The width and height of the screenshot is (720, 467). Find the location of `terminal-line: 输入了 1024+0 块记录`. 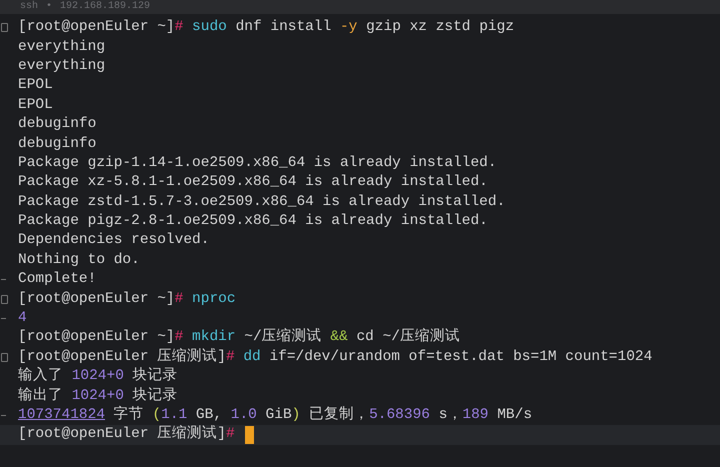

terminal-line: 输入了 1024+0 块记录 is located at coordinates (98, 376).